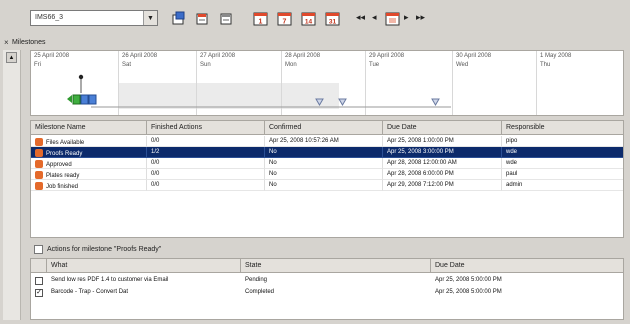 Image resolution: width=630 pixels, height=324 pixels. I want to click on combo-dropdown-button: ▼, so click(150, 18).